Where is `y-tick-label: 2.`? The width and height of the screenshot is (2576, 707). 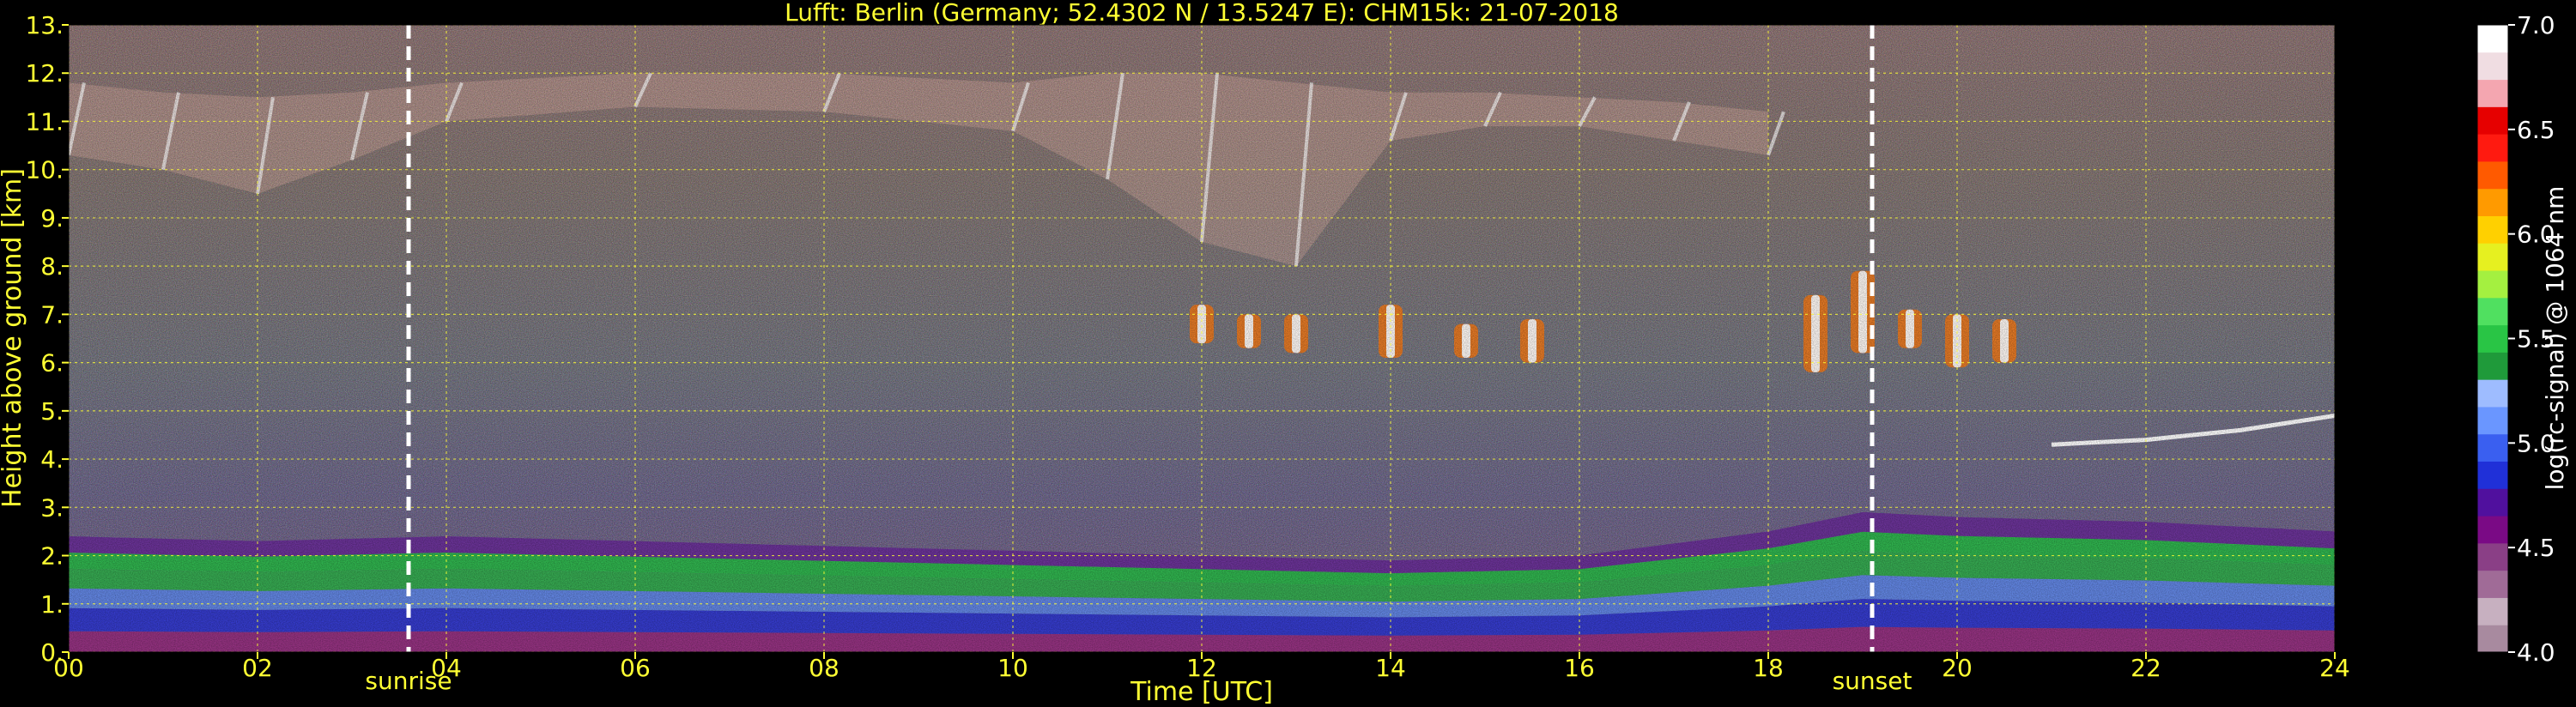 y-tick-label: 2. is located at coordinates (52, 556).